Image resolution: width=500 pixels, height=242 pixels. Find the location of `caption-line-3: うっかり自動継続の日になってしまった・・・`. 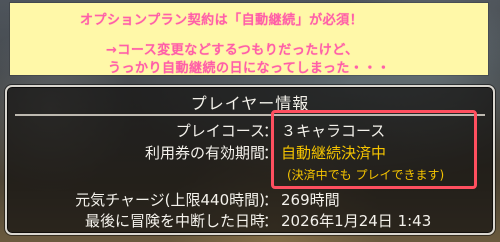

caption-line-3: うっかり自動継続の日になってしまった・・・ is located at coordinates (249, 68).